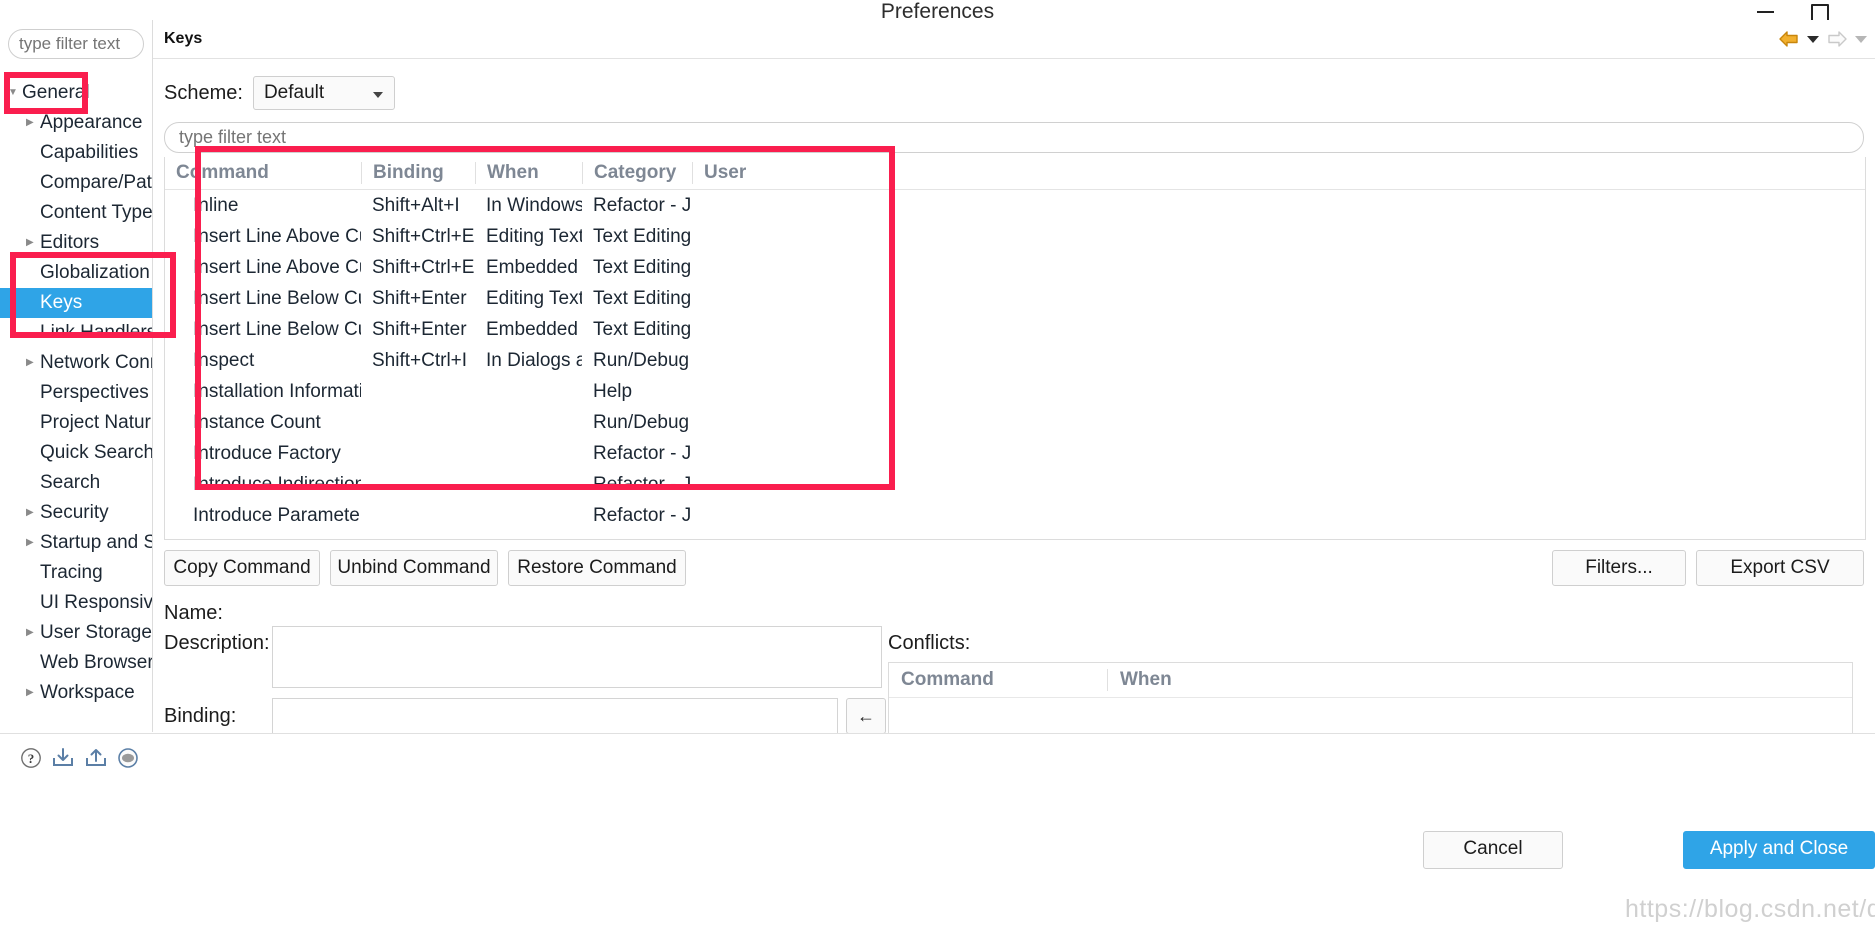 This screenshot has width=1875, height=933. What do you see at coordinates (1861, 39) in the screenshot?
I see `forward-history-chevron-down-icon` at bounding box center [1861, 39].